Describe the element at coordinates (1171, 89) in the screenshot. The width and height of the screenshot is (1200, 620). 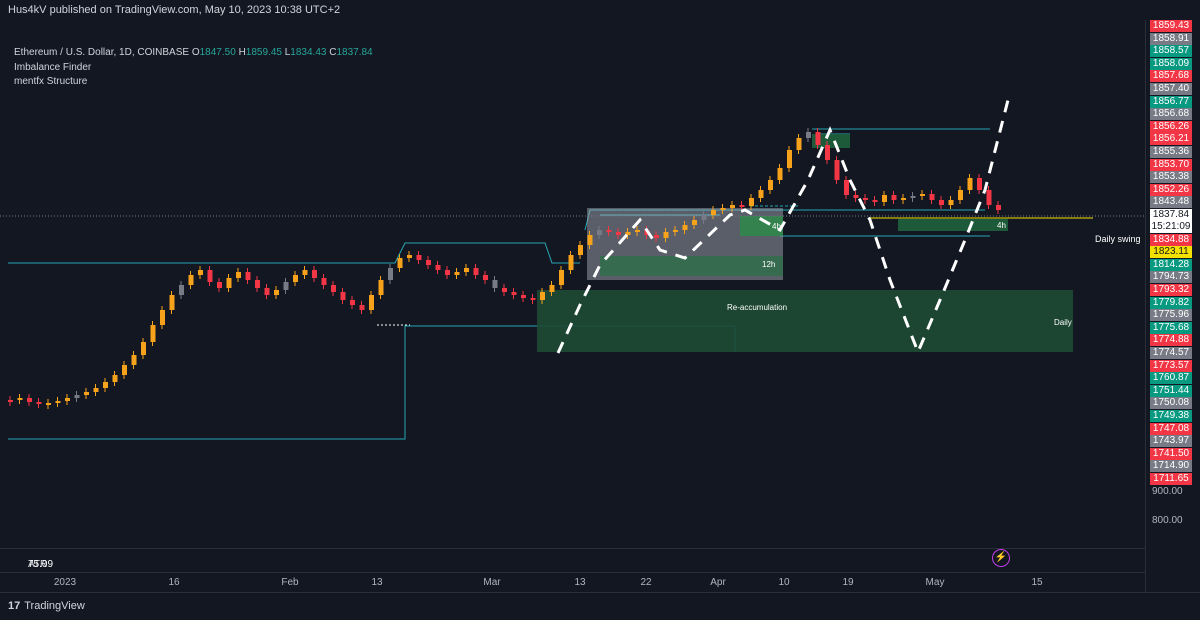
I see `price-label: 1857.40` at that location.